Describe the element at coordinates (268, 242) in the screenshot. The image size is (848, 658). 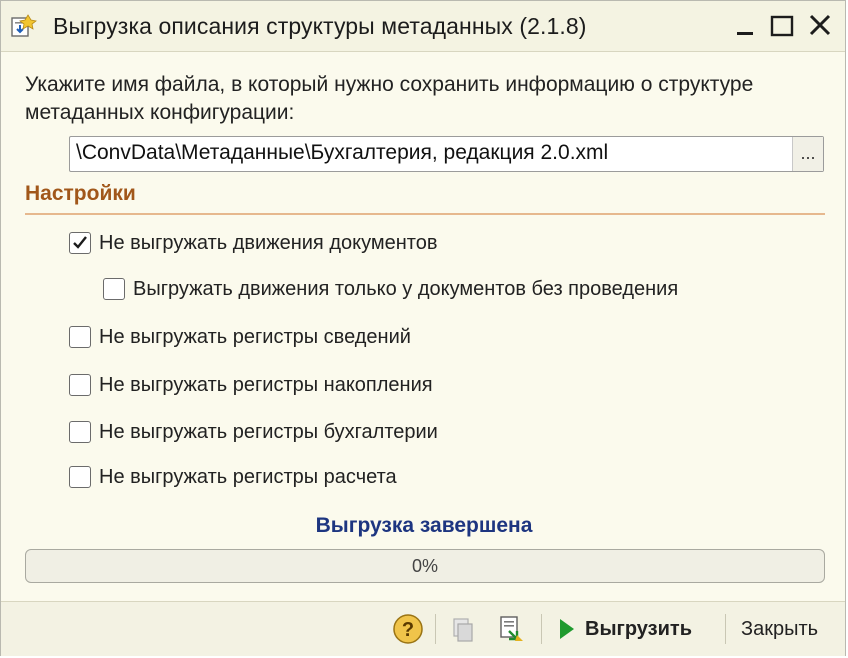
I see `option-label: Не выгружать движения документов` at that location.